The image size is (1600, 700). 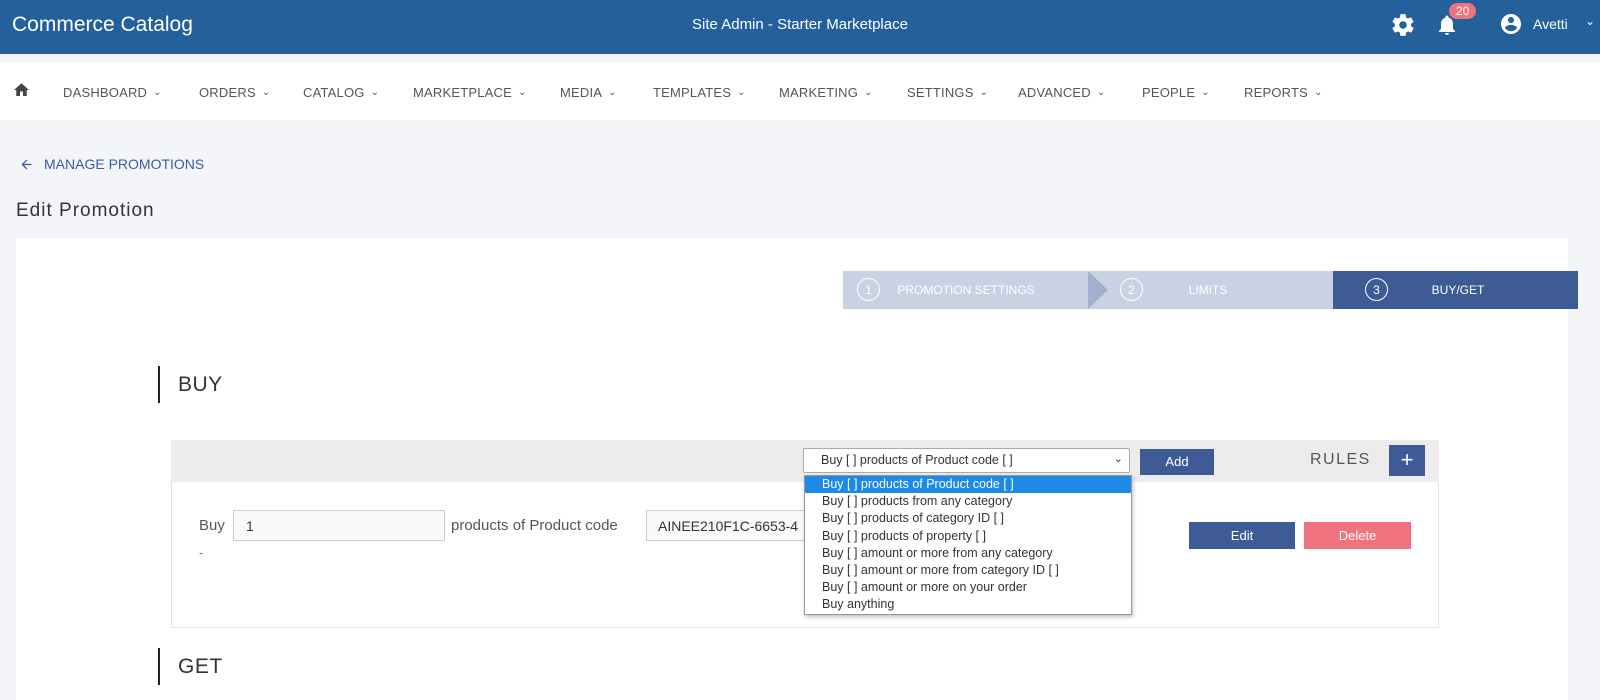 I want to click on site-title: Site Admin - Starter Marketplace, so click(x=800, y=24).